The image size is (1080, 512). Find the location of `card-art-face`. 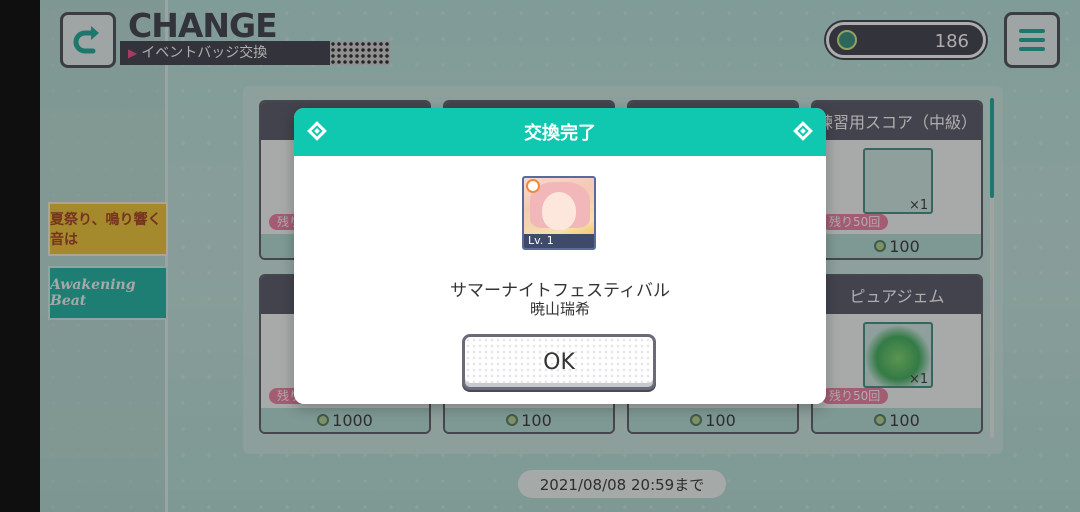

card-art-face is located at coordinates (559, 211).